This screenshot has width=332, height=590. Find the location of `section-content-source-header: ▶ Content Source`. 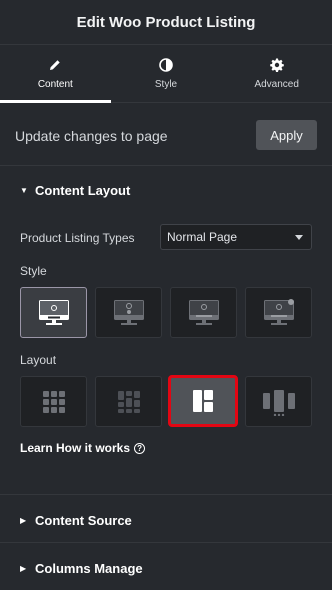

section-content-source-header: ▶ Content Source is located at coordinates (166, 520).